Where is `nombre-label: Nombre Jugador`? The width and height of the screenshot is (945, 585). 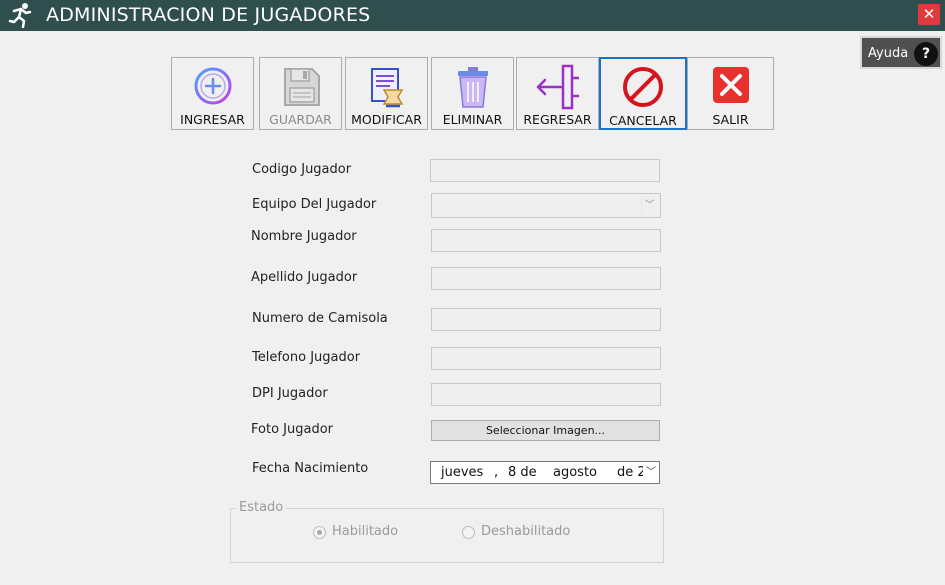 nombre-label: Nombre Jugador is located at coordinates (304, 236).